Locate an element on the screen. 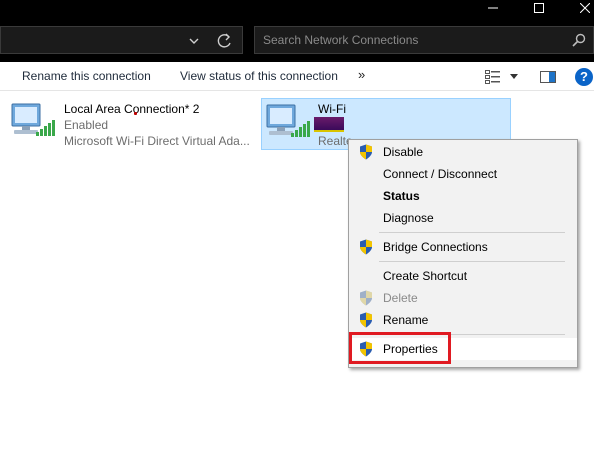  connection-name: Local Area Connection* 2 is located at coordinates (132, 109).